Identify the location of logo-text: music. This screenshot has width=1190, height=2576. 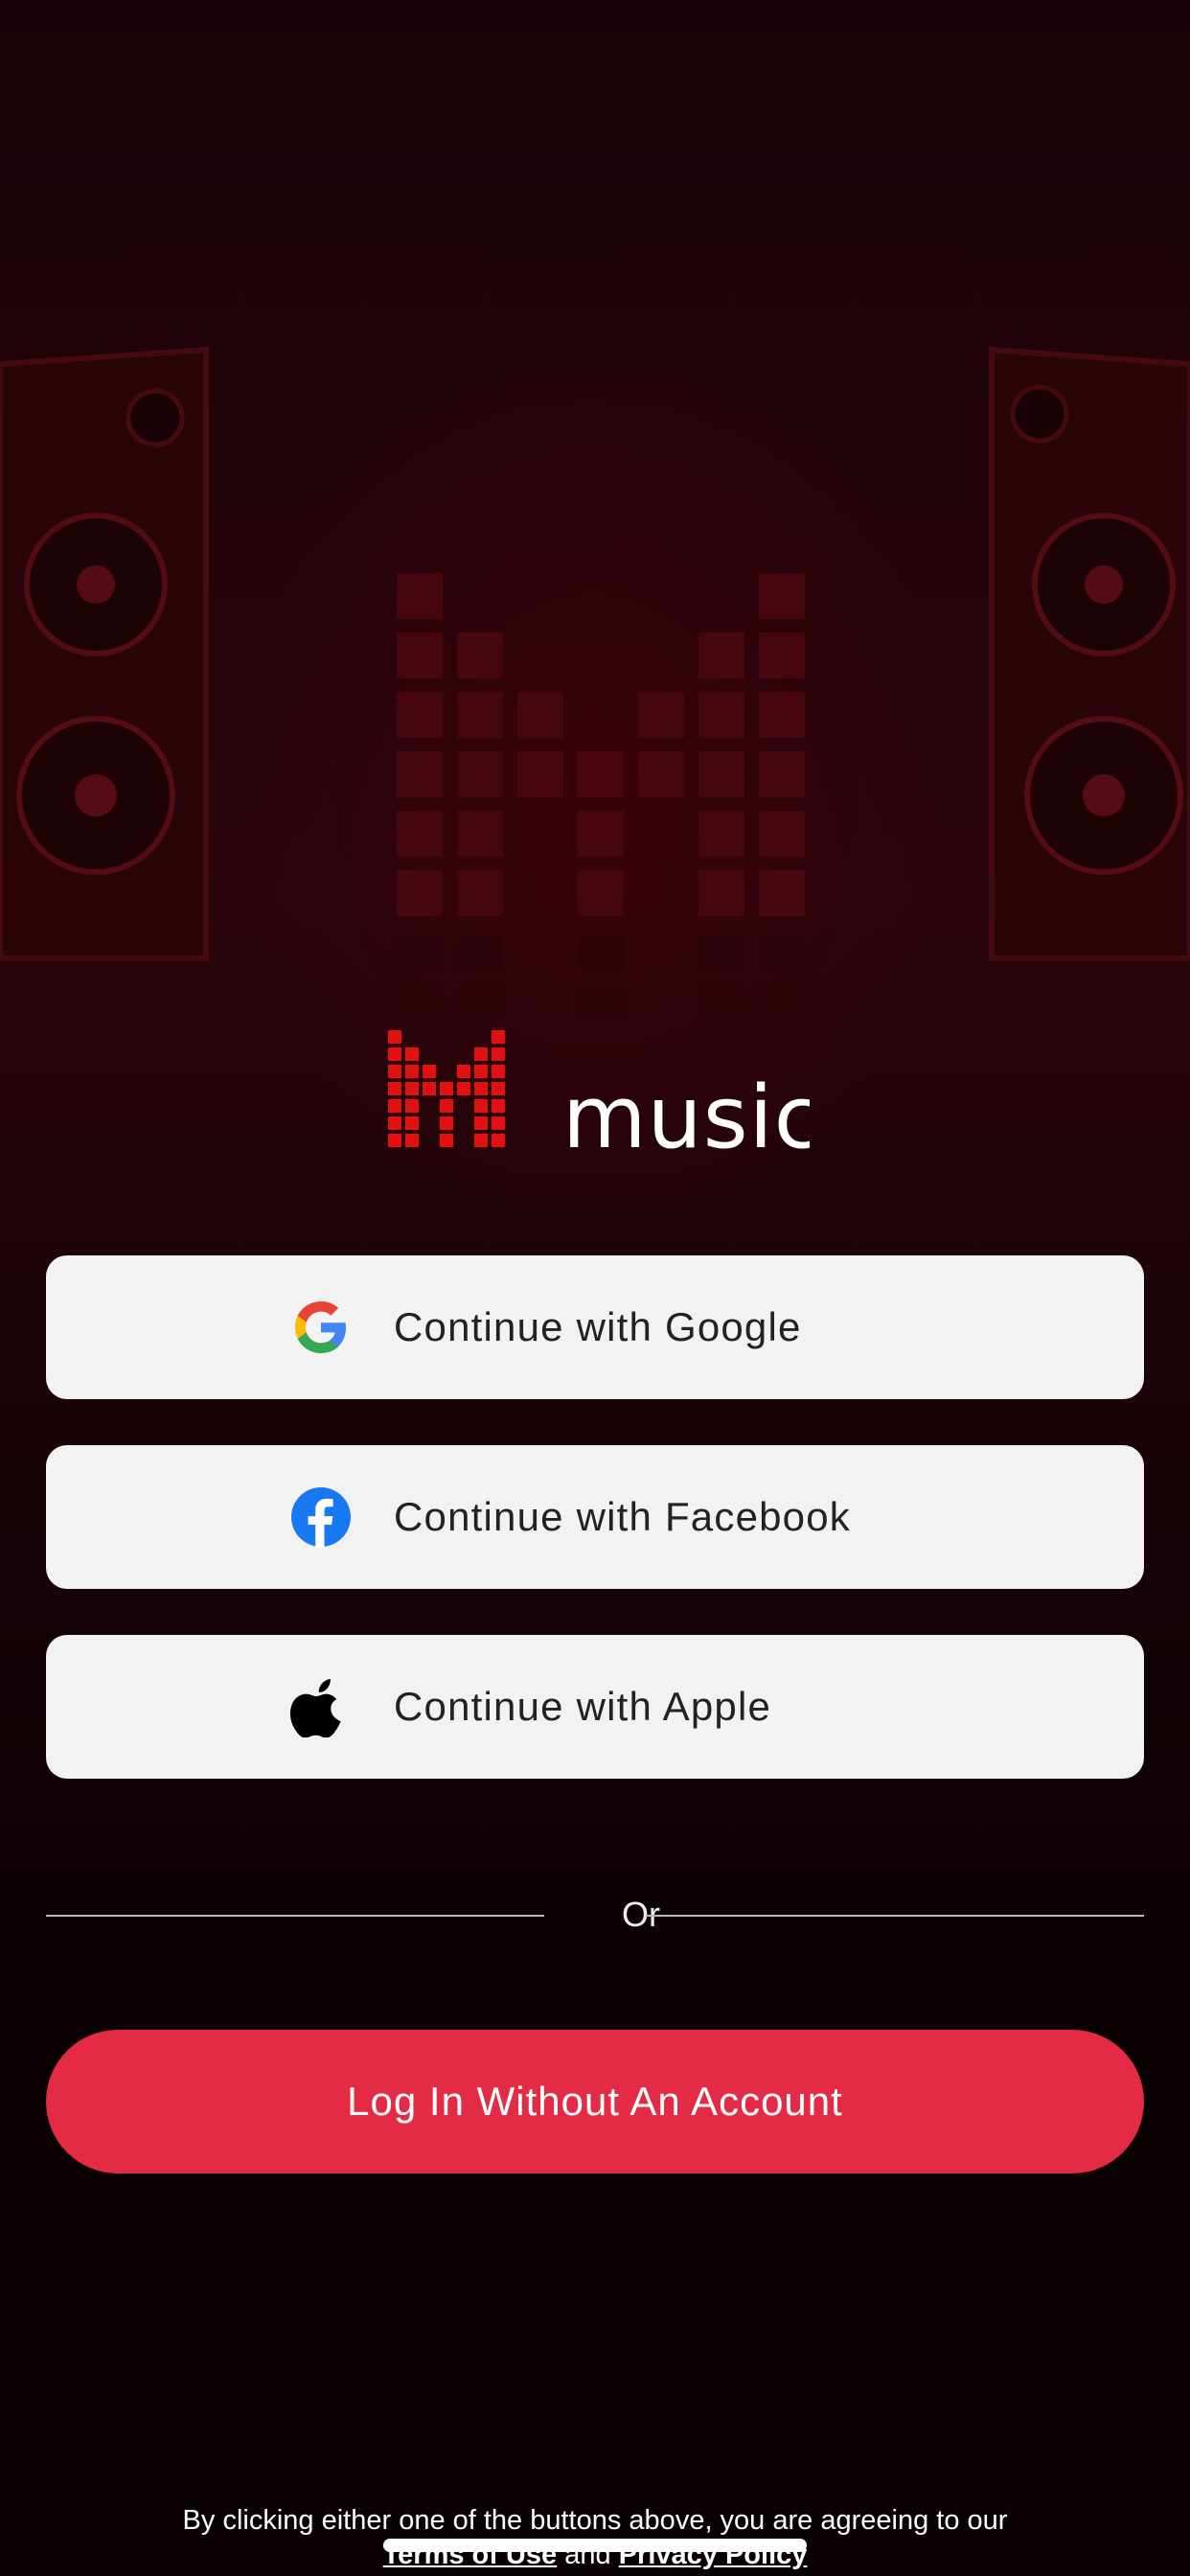
(686, 1111).